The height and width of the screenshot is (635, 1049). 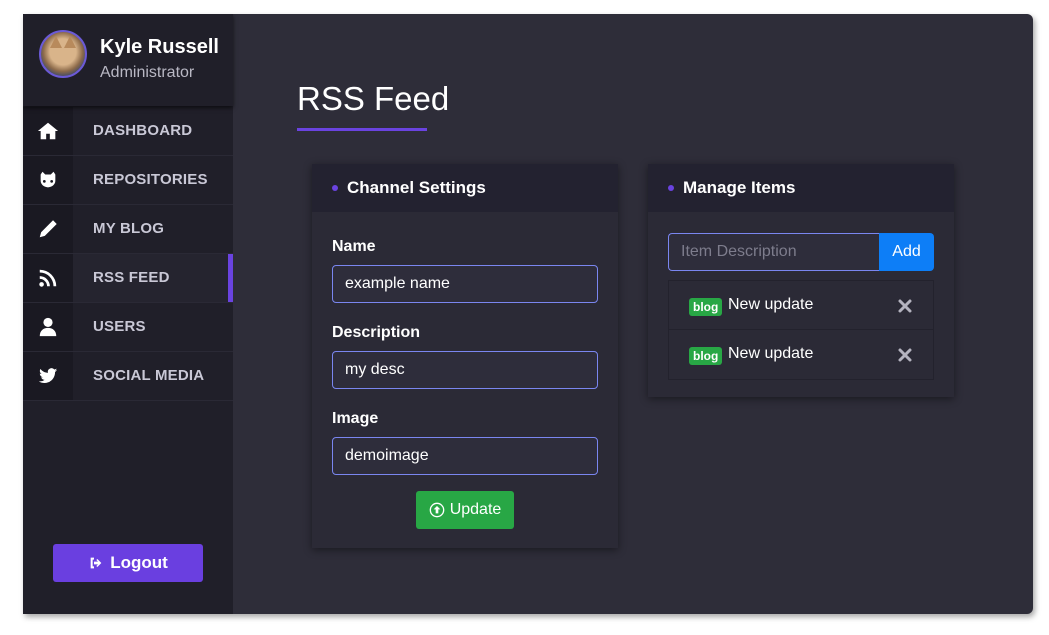 What do you see at coordinates (465, 370) in the screenshot?
I see `description-field` at bounding box center [465, 370].